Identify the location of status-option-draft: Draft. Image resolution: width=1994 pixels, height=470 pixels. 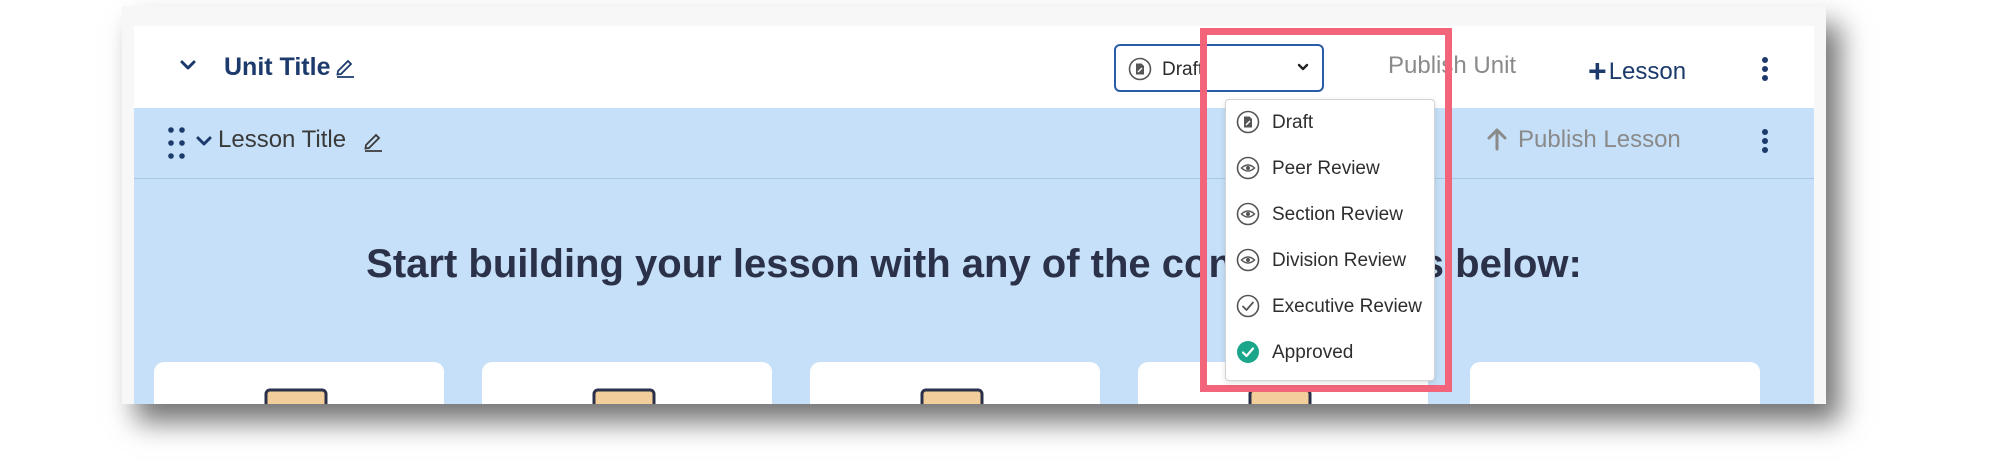
(1330, 122).